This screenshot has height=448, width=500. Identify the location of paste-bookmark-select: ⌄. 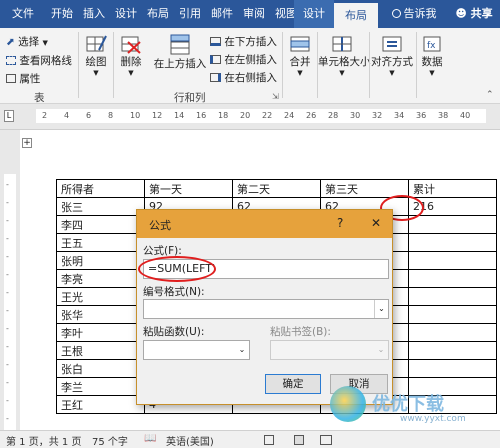
(329, 350).